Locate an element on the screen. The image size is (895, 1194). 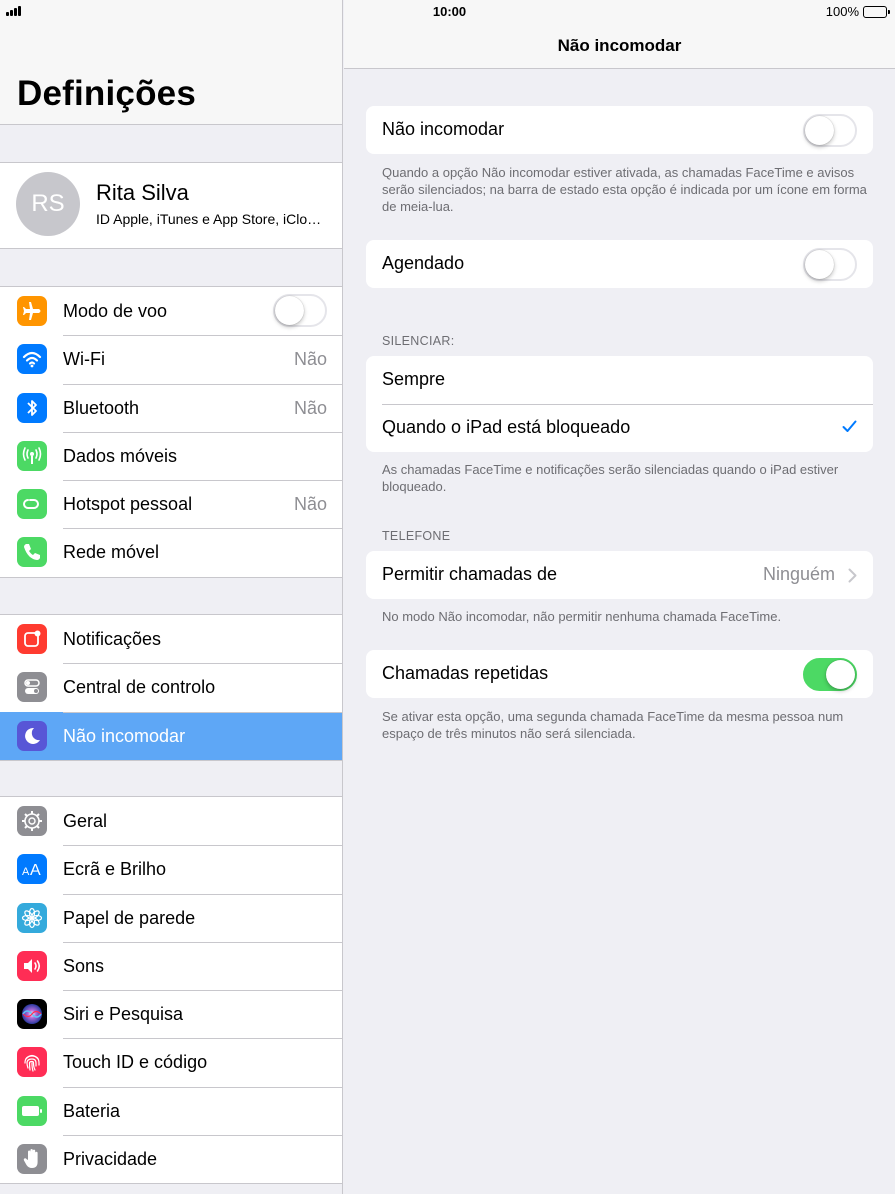
sidebar-item-label: Ecrã e Brilho is located at coordinates (115, 869).